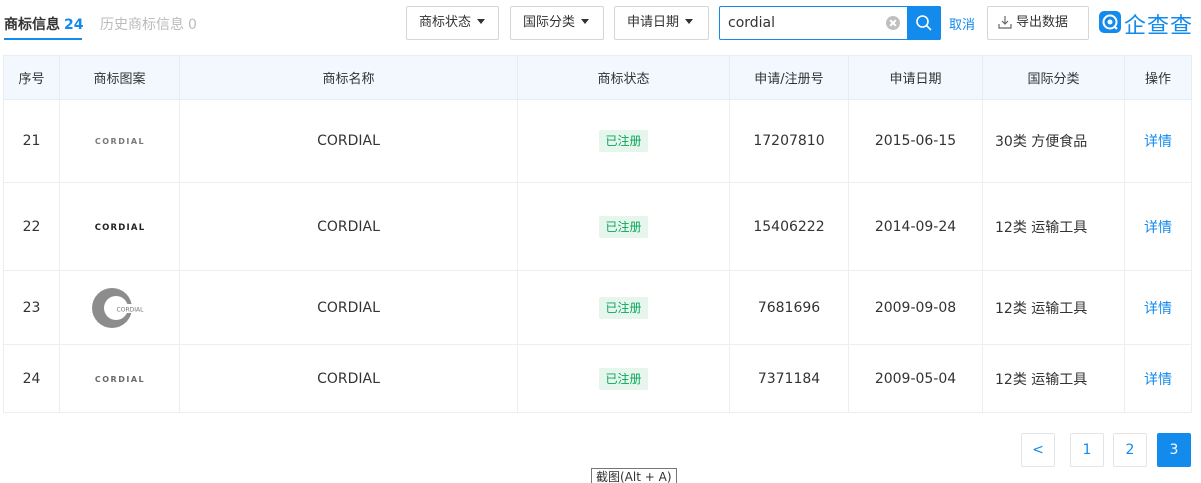 Image resolution: width=1201 pixels, height=483 pixels. What do you see at coordinates (31, 141) in the screenshot?
I see `row-index: 21` at bounding box center [31, 141].